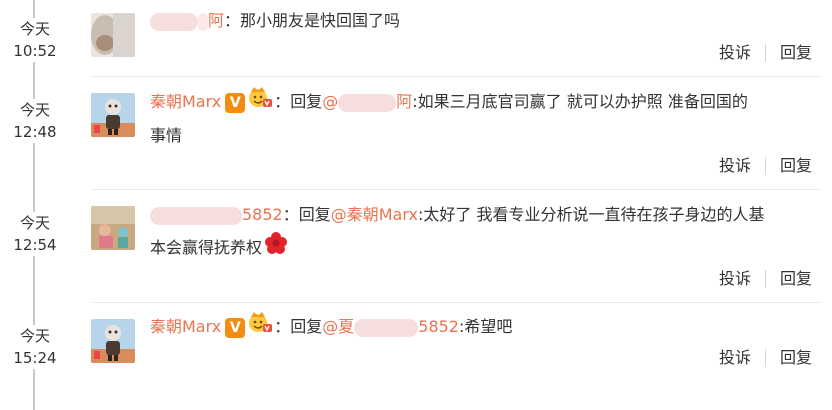  What do you see at coordinates (35, 234) in the screenshot?
I see `time-label: 今天 12:54` at bounding box center [35, 234].